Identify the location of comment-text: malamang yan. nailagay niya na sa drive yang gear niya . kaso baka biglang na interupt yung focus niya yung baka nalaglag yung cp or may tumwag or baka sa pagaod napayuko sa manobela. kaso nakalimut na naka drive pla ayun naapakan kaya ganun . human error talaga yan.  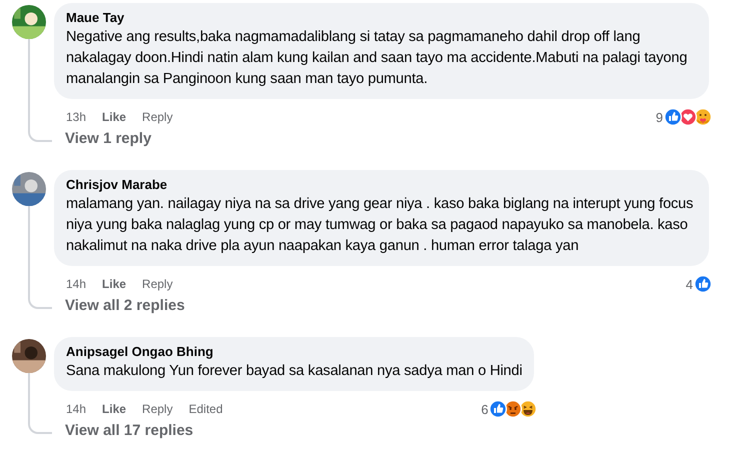
(380, 225).